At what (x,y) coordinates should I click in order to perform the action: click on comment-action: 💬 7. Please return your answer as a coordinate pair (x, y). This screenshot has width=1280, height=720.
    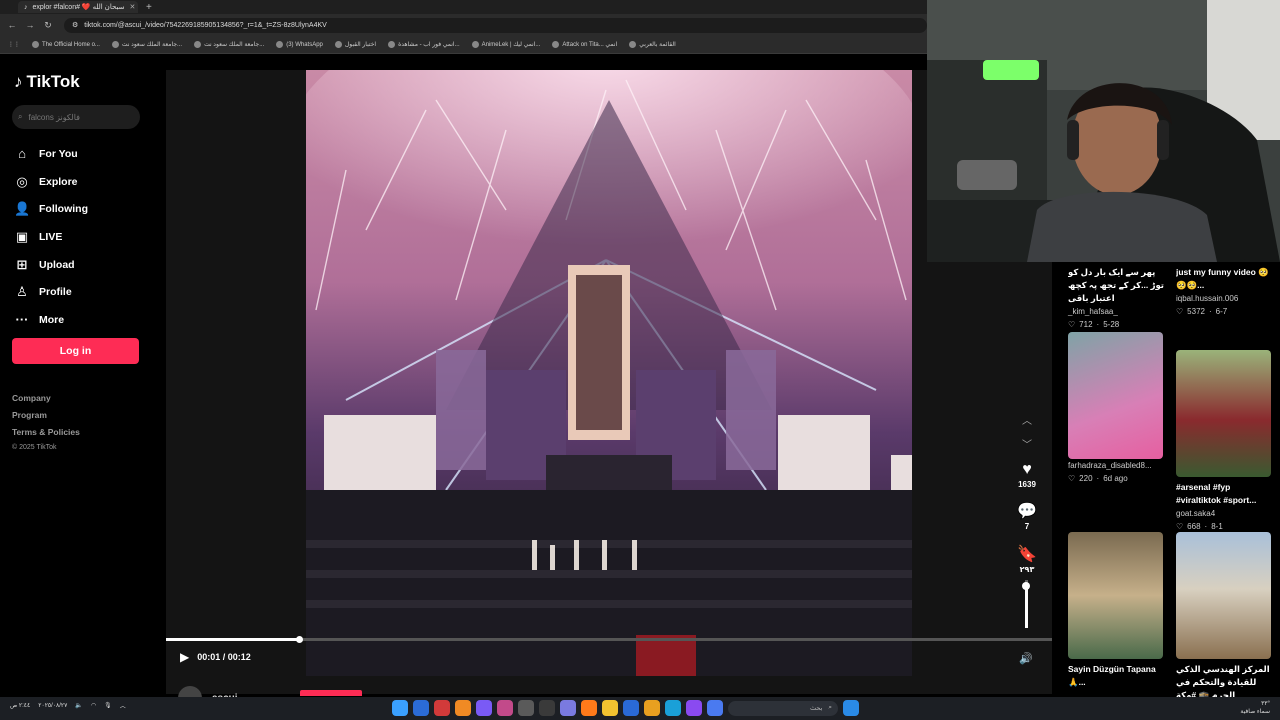
    Looking at the image, I should click on (1027, 516).